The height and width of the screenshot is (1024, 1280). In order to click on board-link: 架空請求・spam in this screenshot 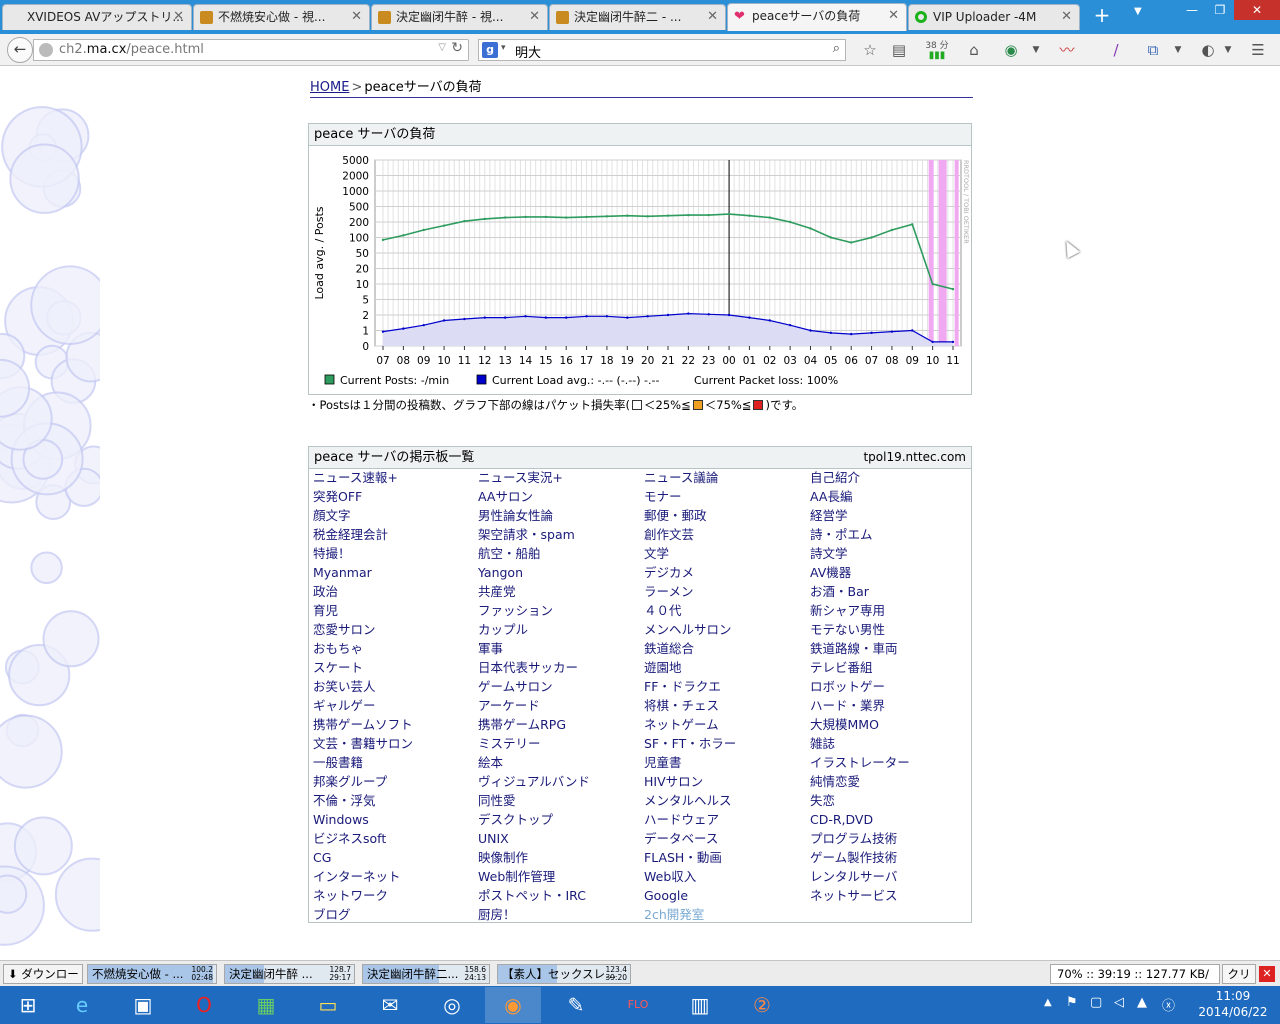, I will do `click(526, 535)`.